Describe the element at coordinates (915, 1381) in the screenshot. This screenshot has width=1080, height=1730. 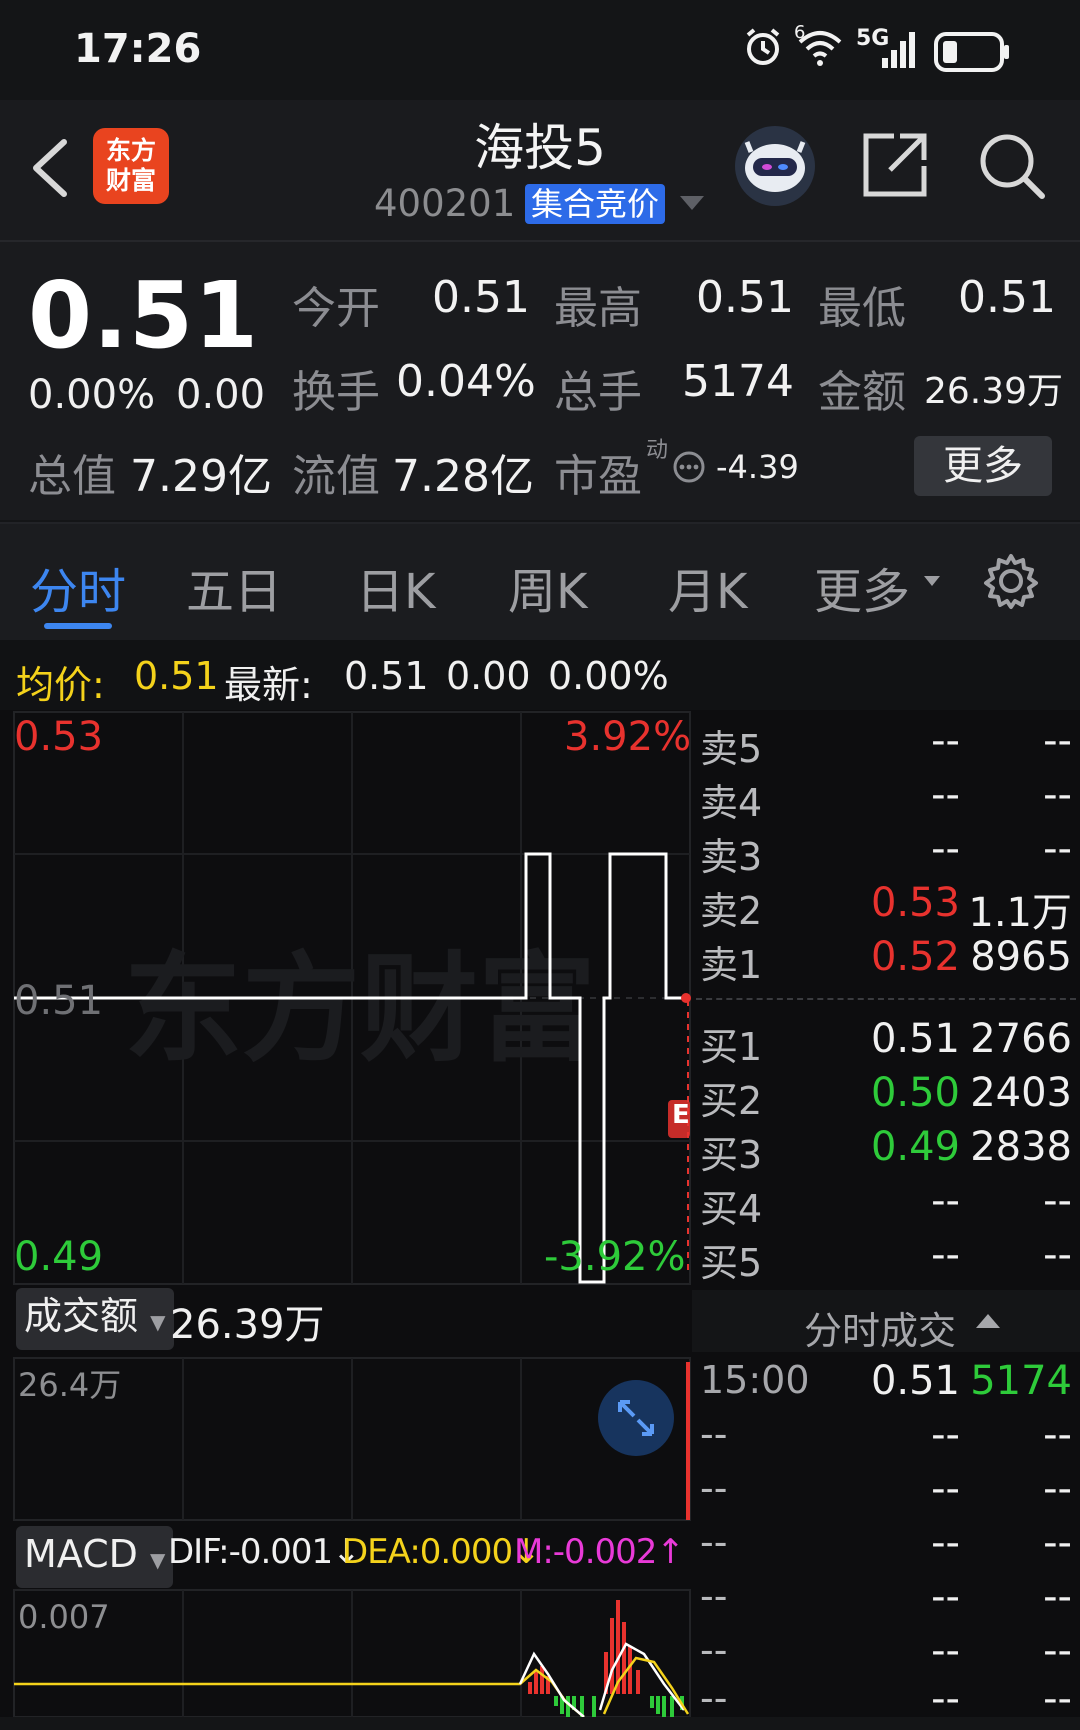
I see `trade-price: 0.51` at that location.